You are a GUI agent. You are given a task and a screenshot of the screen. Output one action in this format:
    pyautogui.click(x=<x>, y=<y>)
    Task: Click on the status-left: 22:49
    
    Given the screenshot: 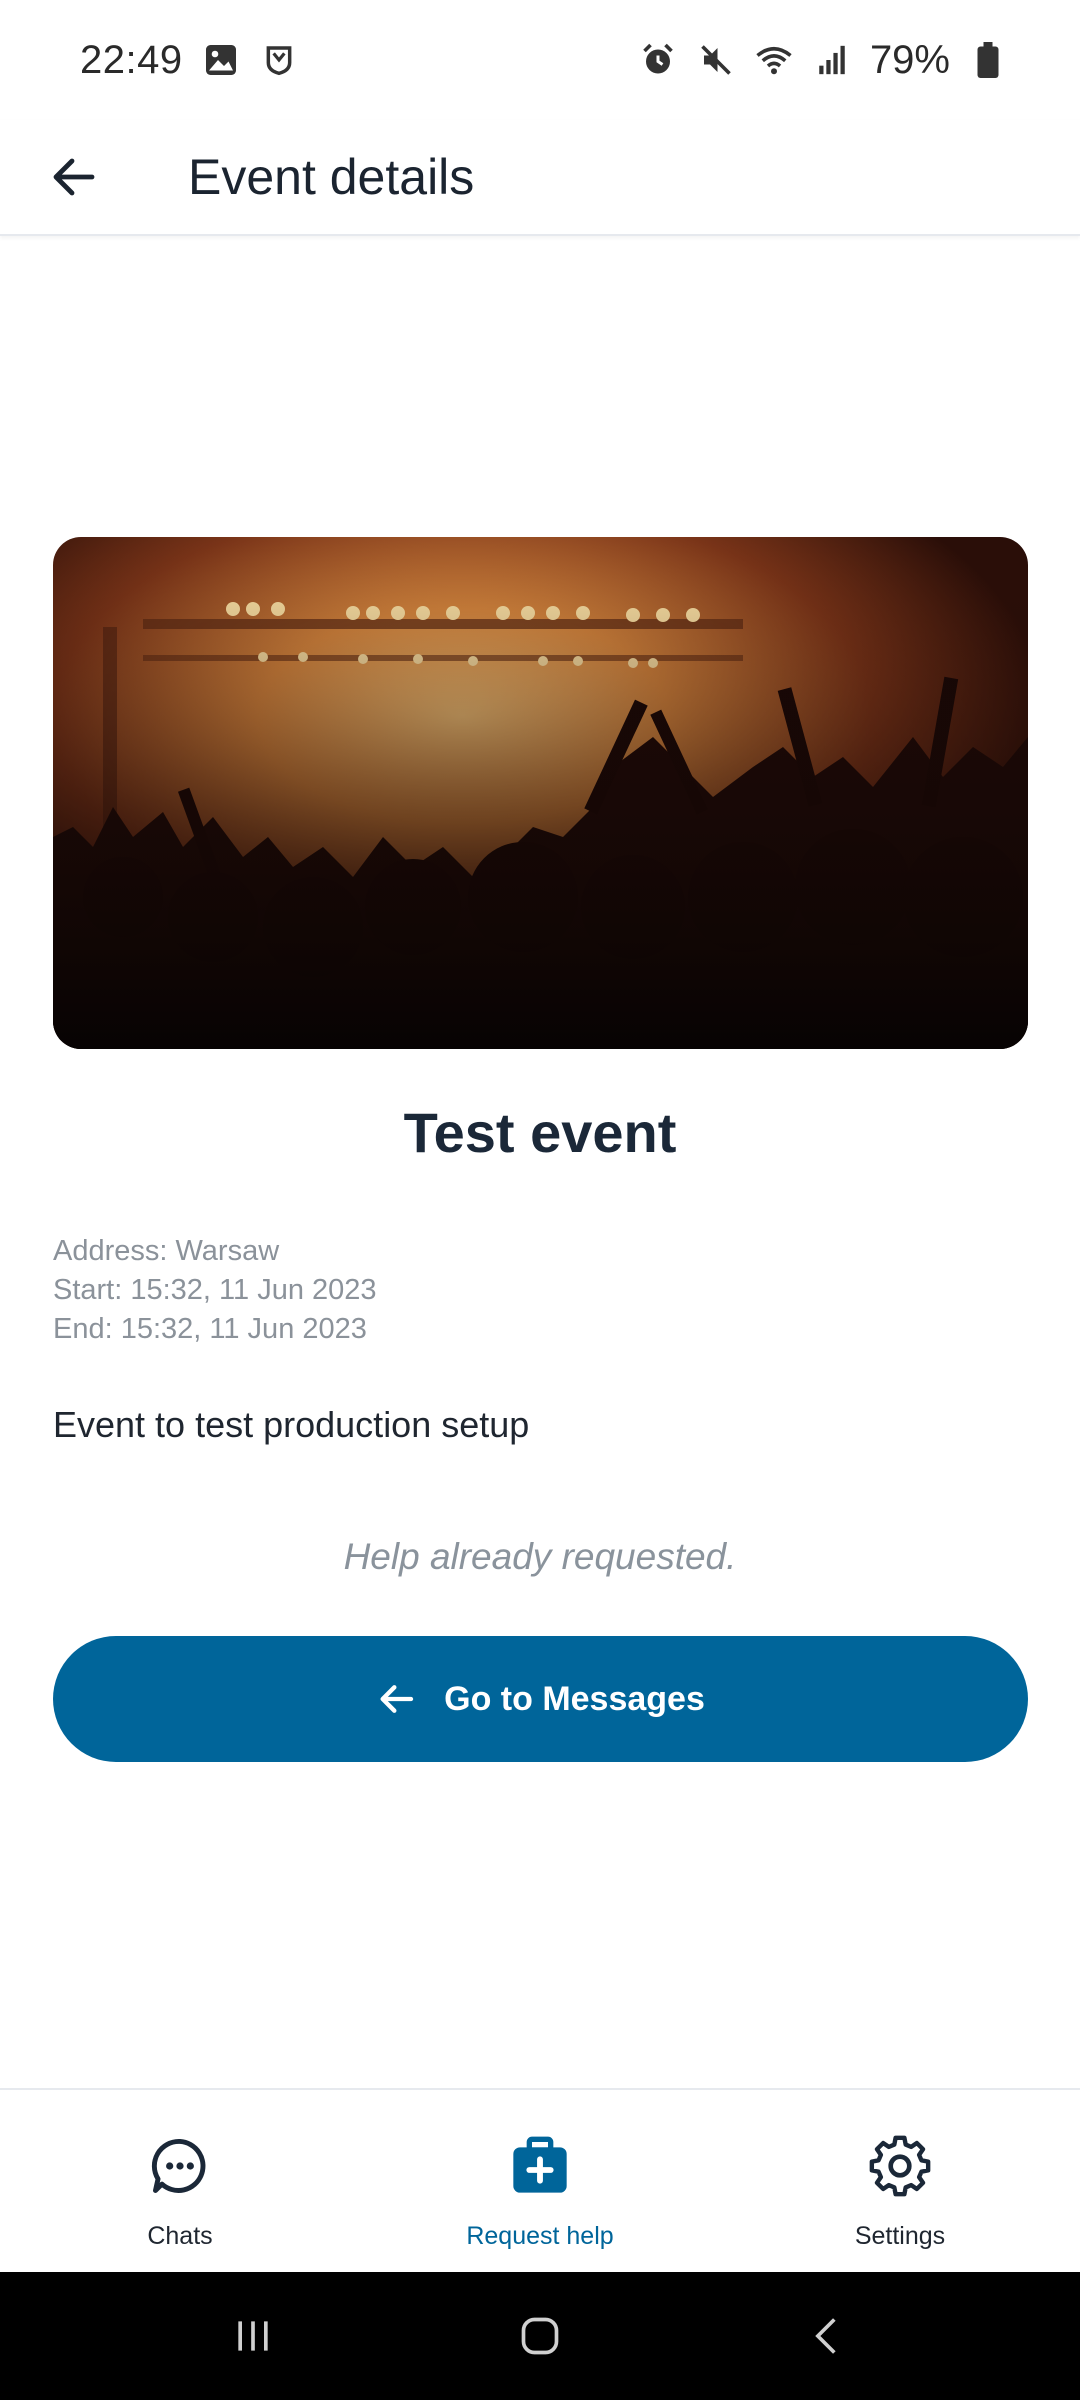 What is the action you would take?
    pyautogui.click(x=189, y=60)
    